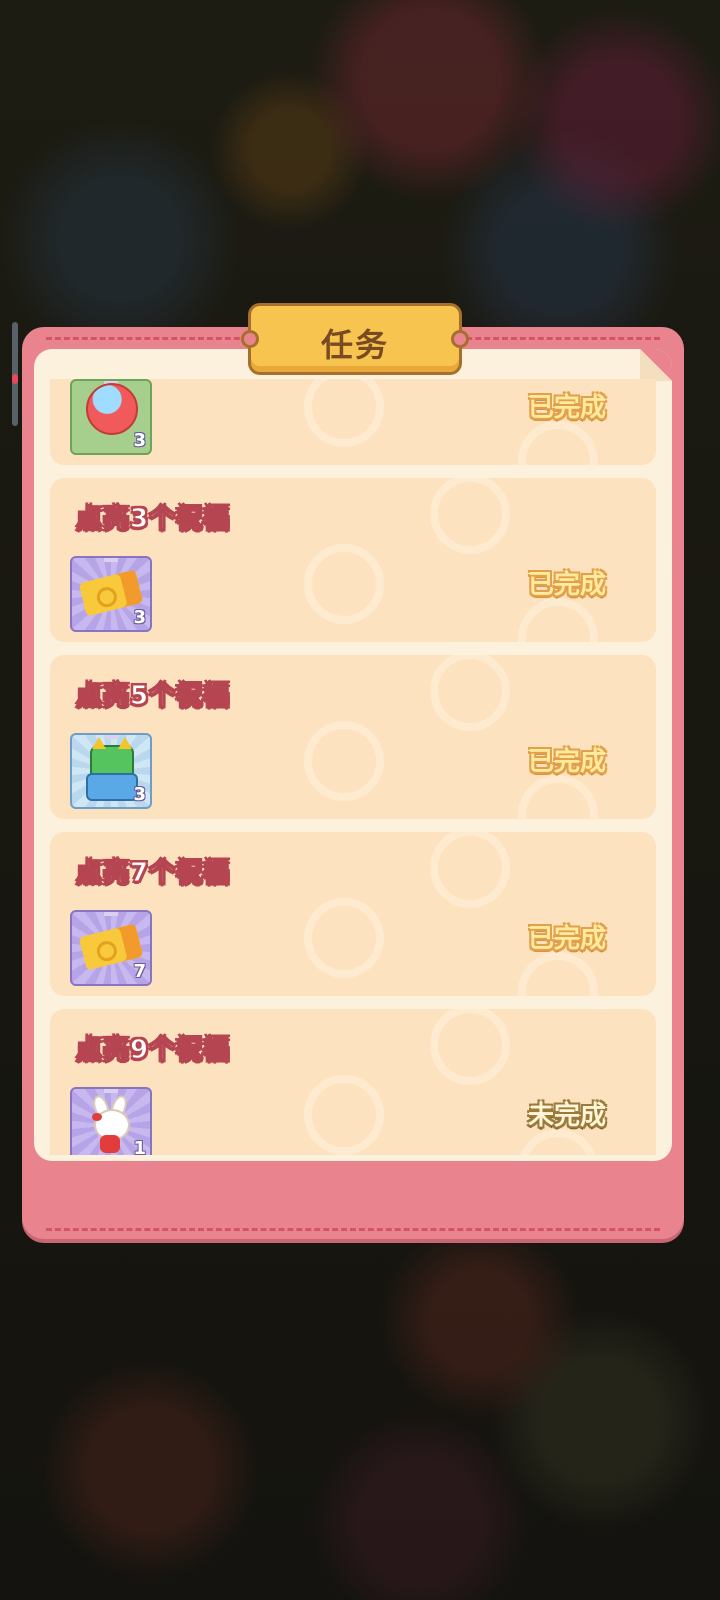  I want to click on title-banner: 任务, so click(355, 339).